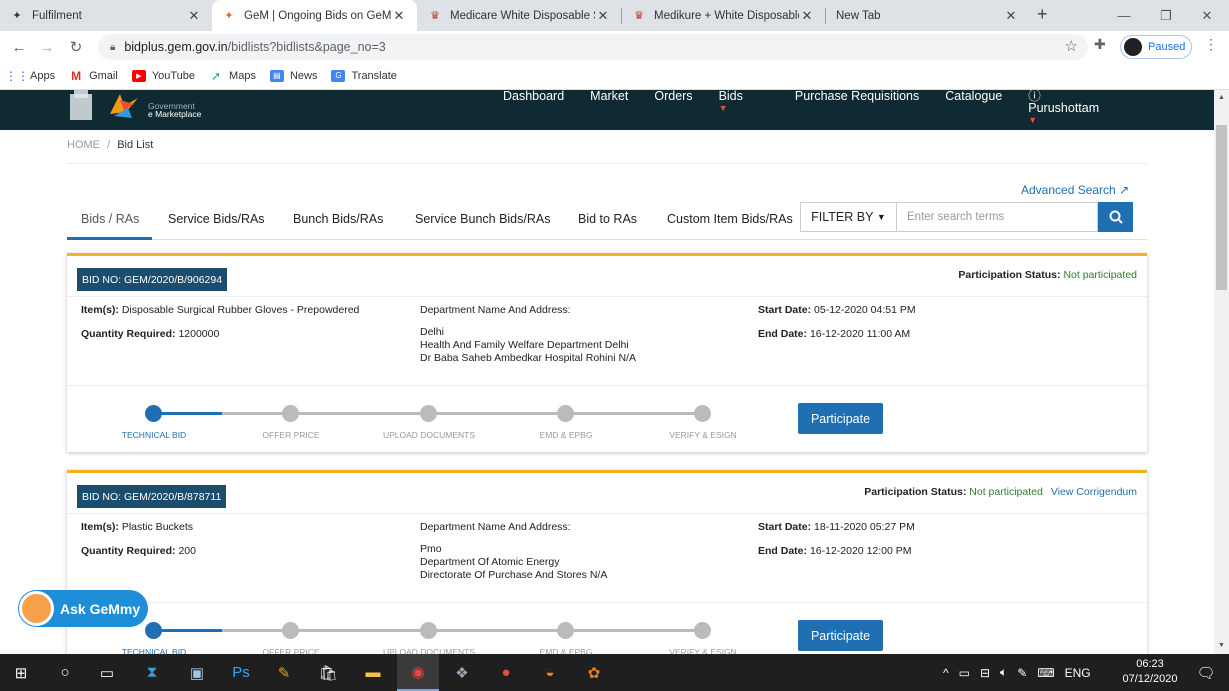  I want to click on product-favicon-icon: ♛, so click(639, 16).